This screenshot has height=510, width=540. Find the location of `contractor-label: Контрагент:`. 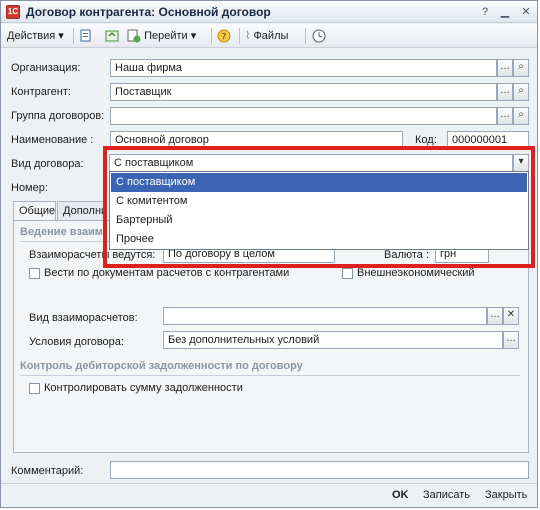

contractor-label: Контрагент: is located at coordinates (41, 92).